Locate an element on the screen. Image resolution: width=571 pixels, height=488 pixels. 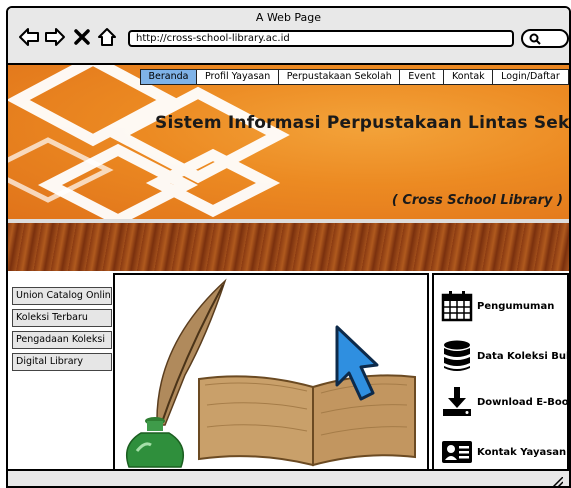
database-icon is located at coordinates (457, 355).